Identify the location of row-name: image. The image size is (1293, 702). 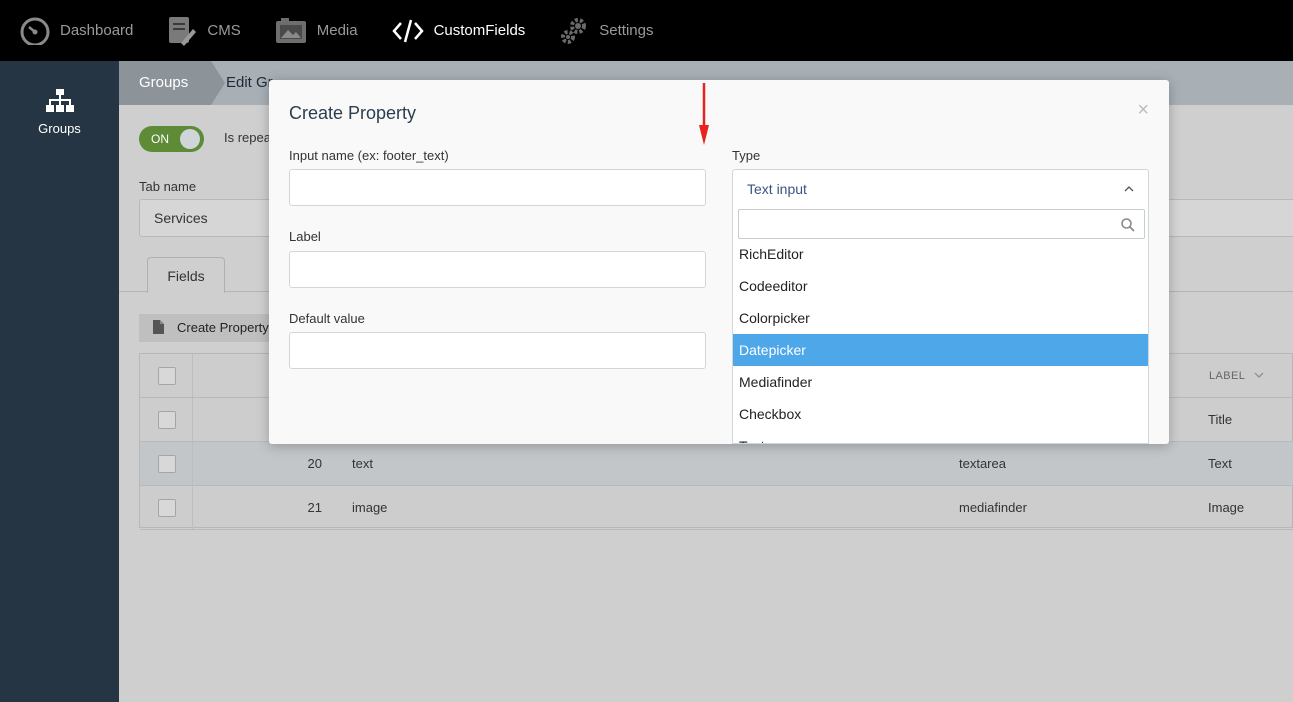
(370, 507).